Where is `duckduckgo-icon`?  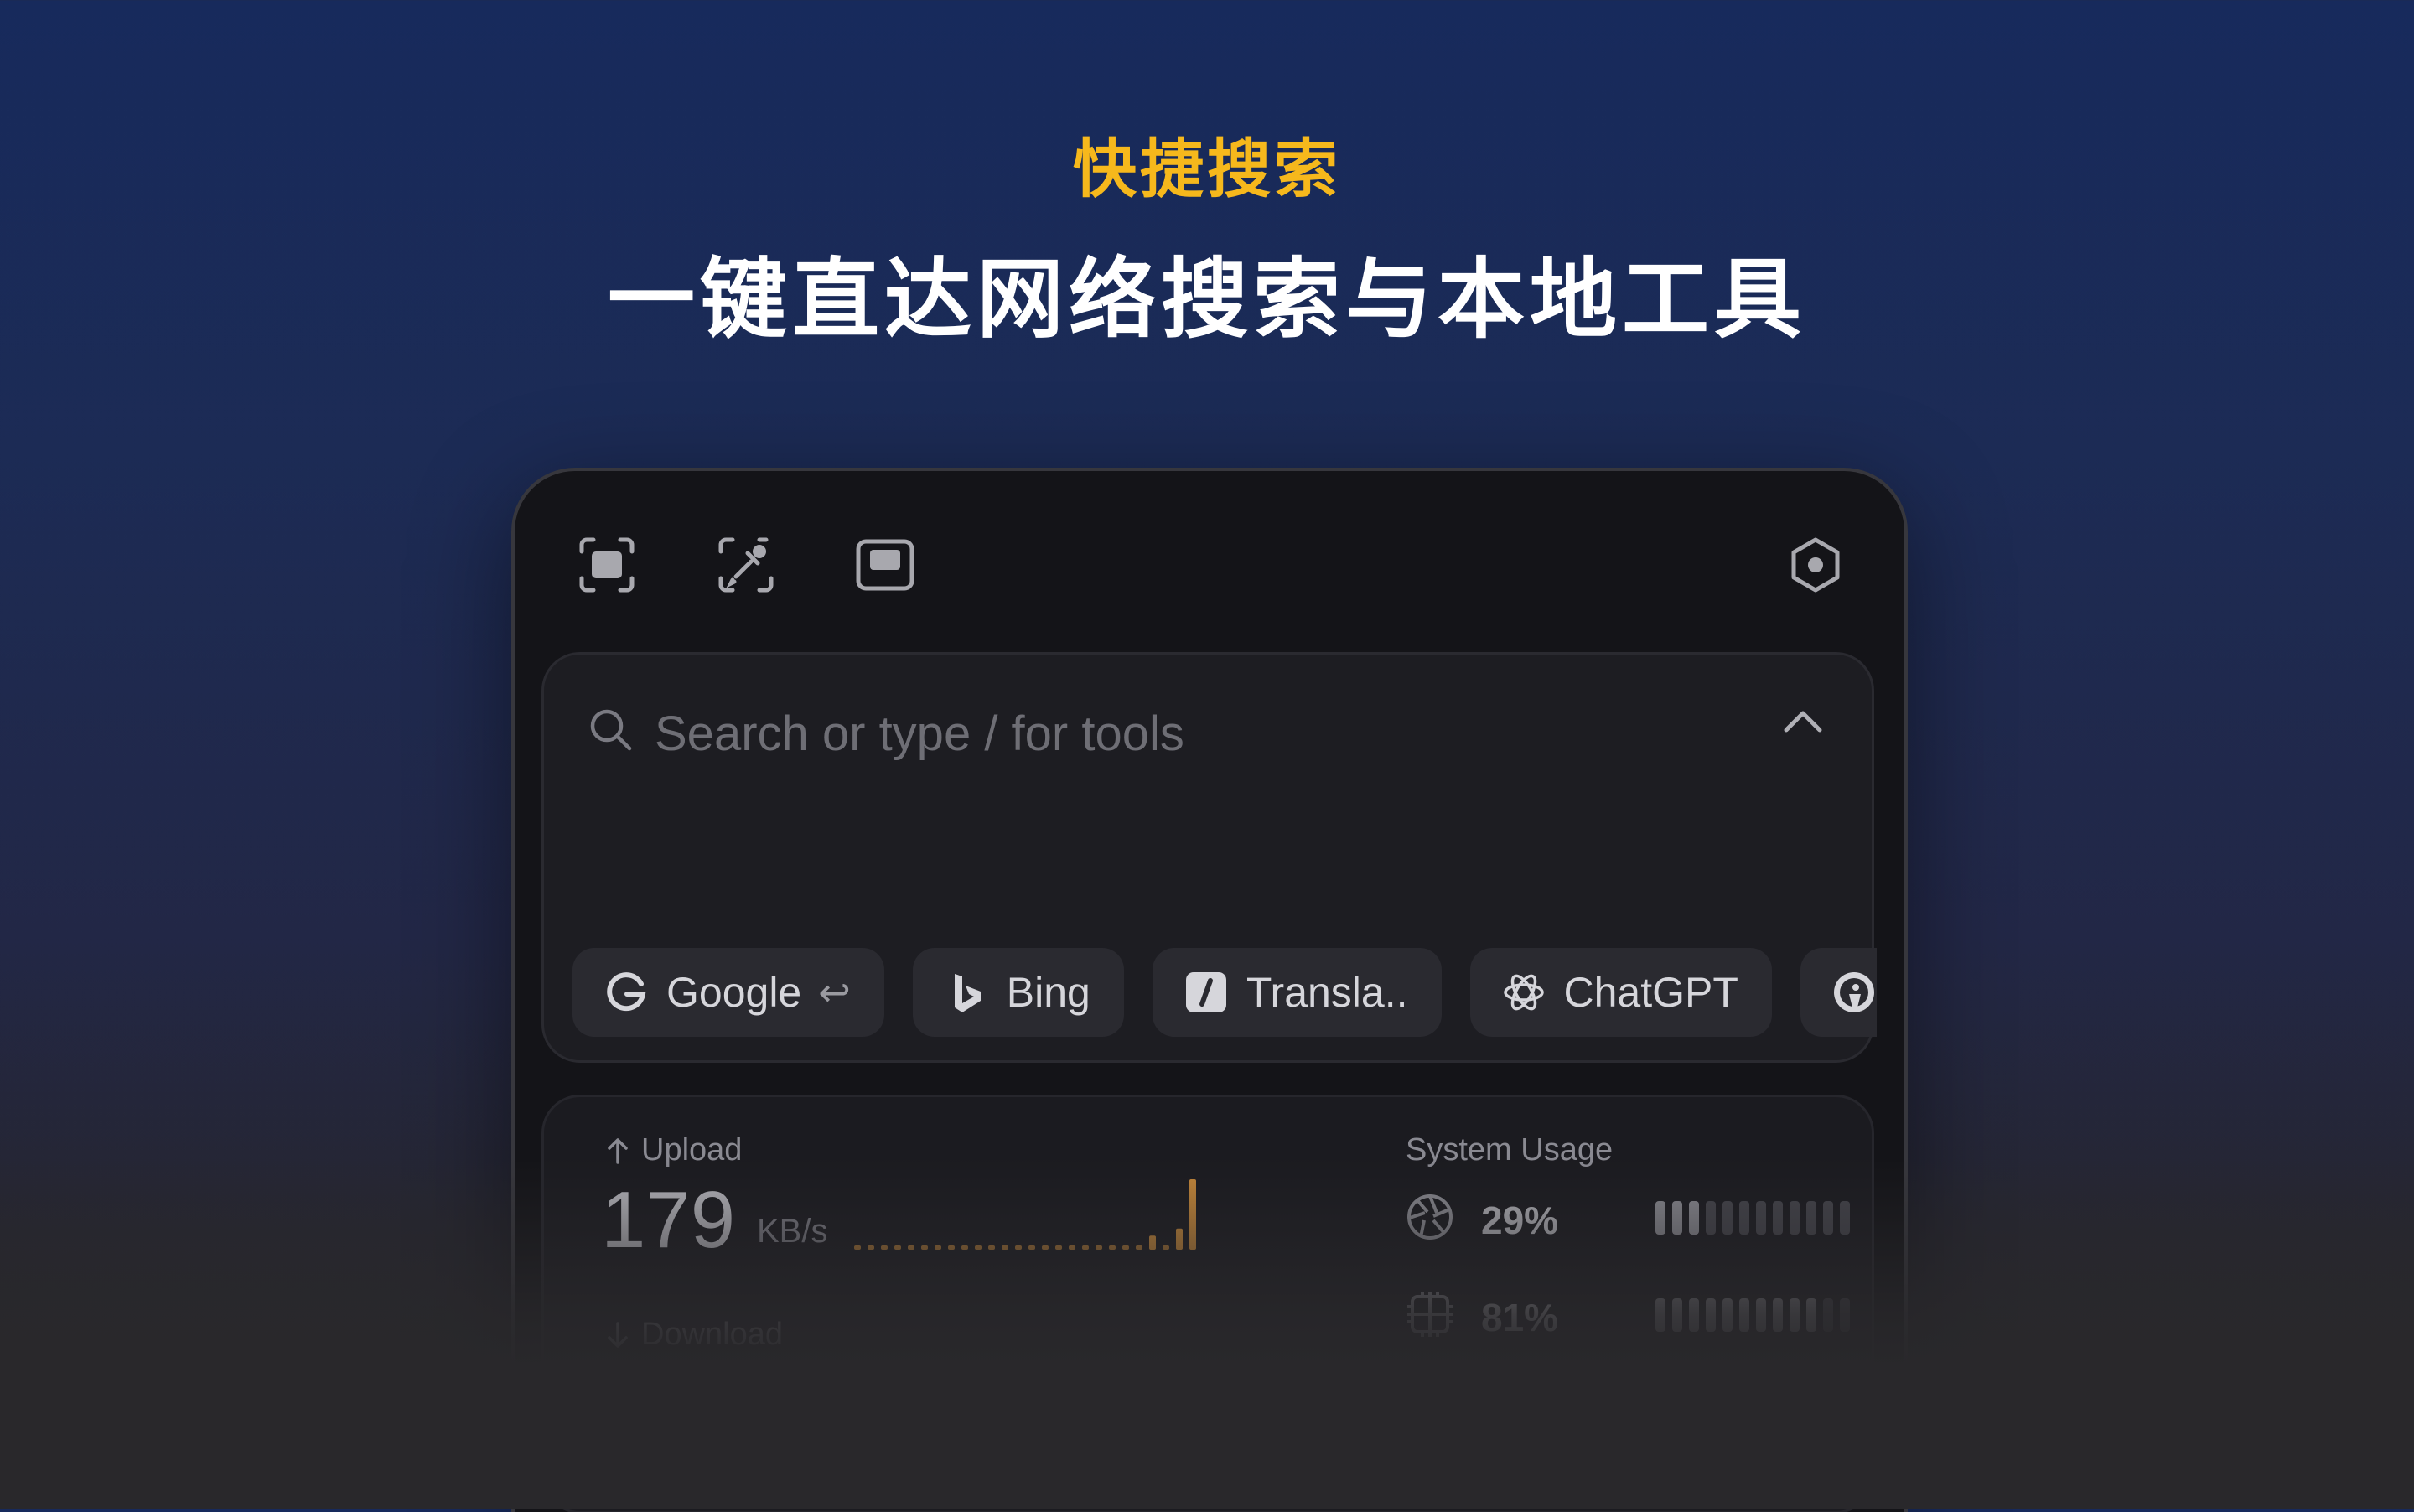
duckduckgo-icon is located at coordinates (1853, 992).